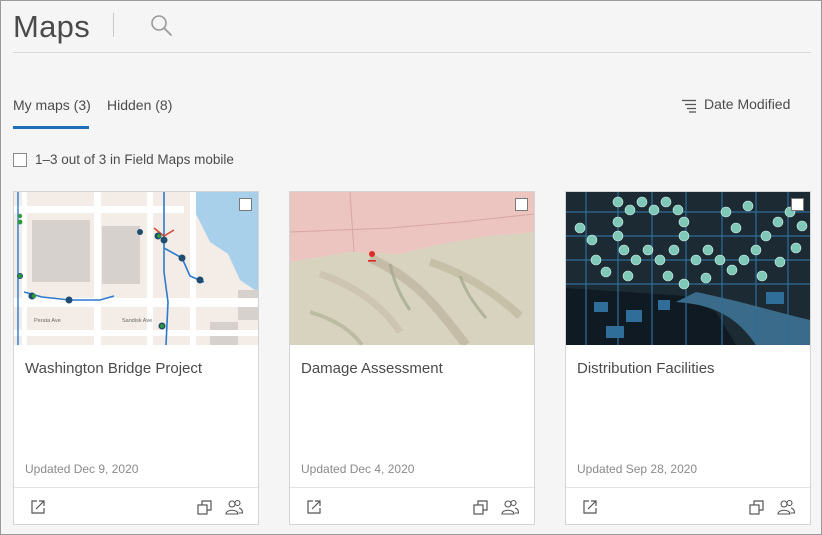  What do you see at coordinates (747, 104) in the screenshot?
I see `sort-label: Date Modified` at bounding box center [747, 104].